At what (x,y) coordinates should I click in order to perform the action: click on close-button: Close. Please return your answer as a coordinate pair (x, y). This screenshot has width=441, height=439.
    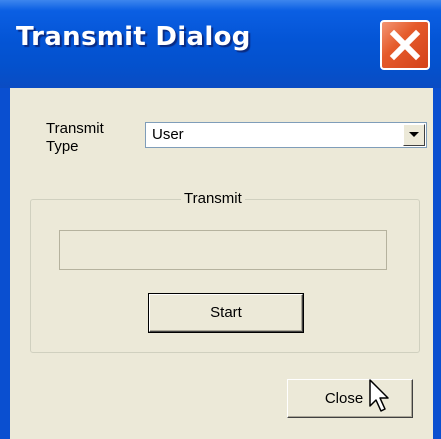
    Looking at the image, I should click on (350, 398).